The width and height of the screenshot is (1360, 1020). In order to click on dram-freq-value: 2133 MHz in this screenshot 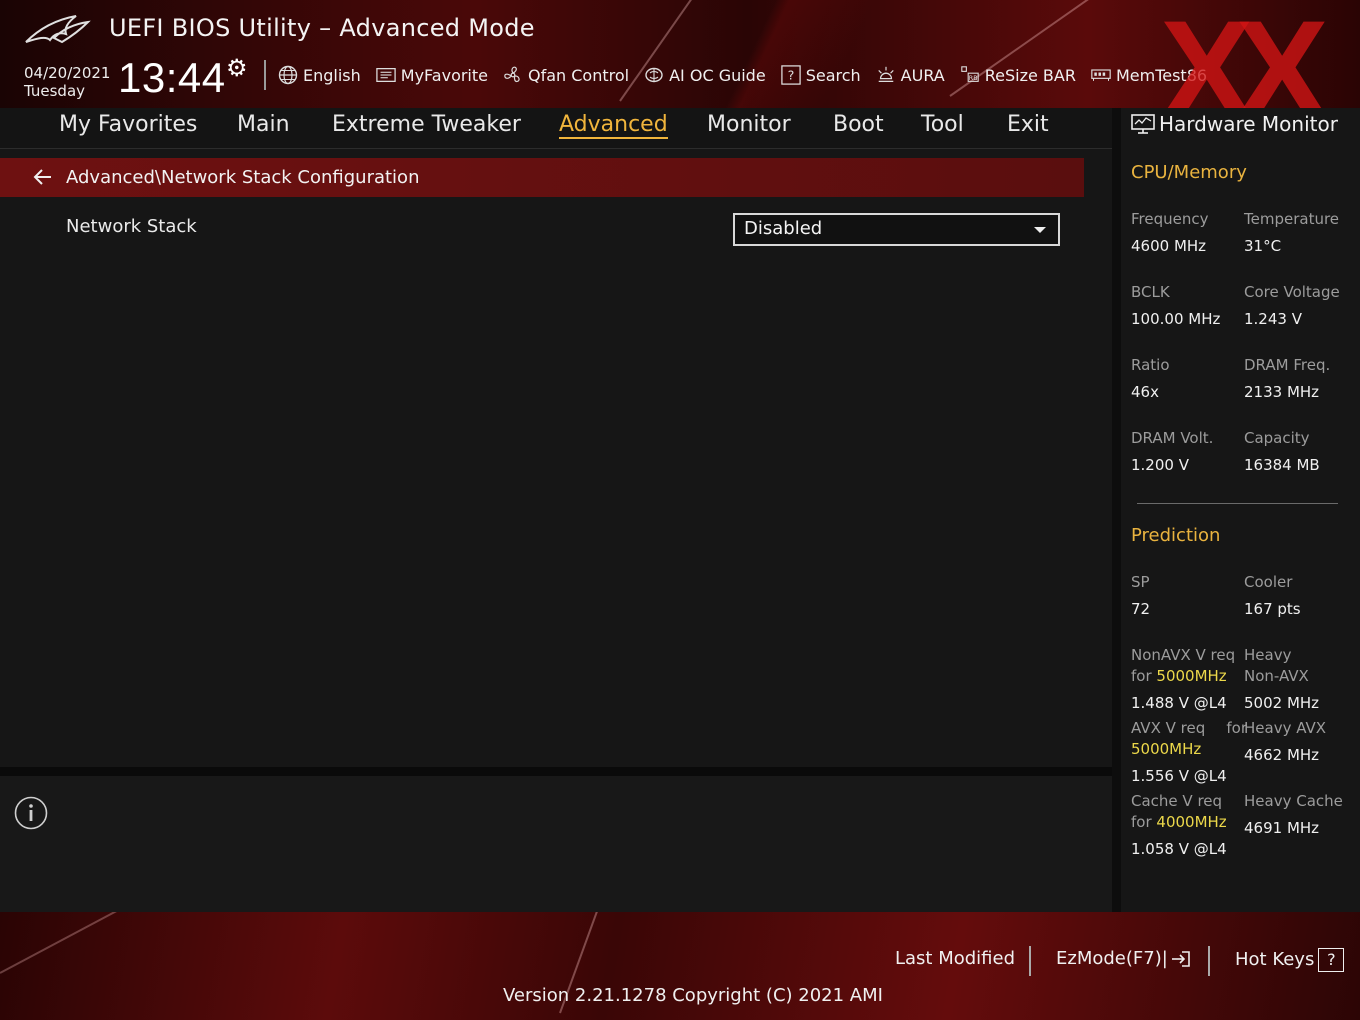, I will do `click(1282, 392)`.